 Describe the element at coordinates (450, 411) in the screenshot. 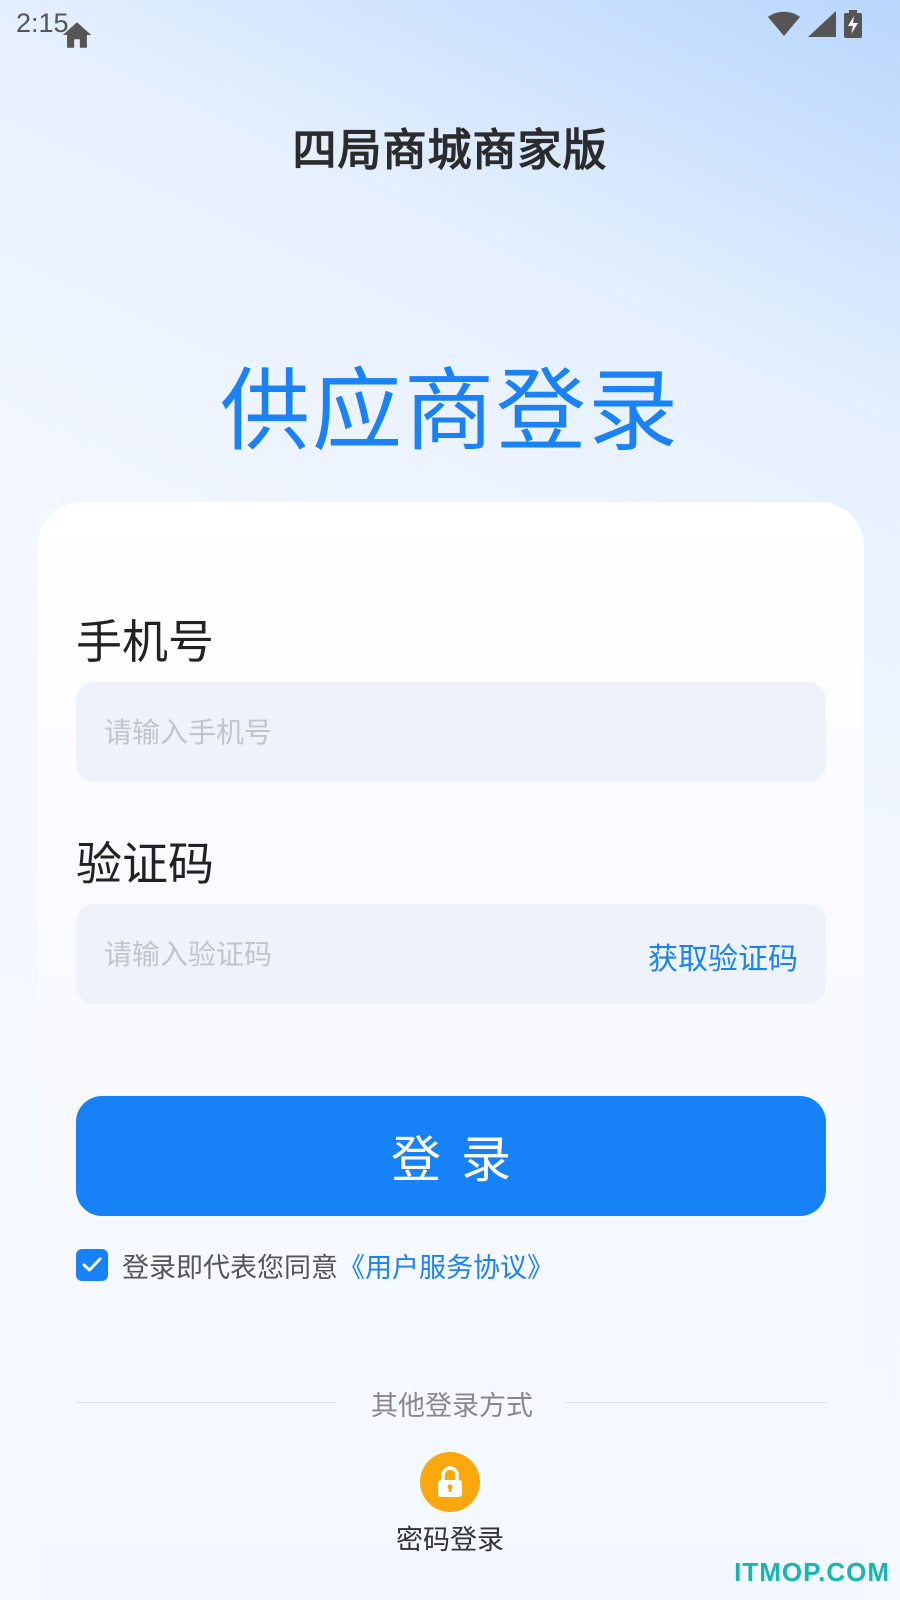

I see `login-heading: 供应商登录` at that location.